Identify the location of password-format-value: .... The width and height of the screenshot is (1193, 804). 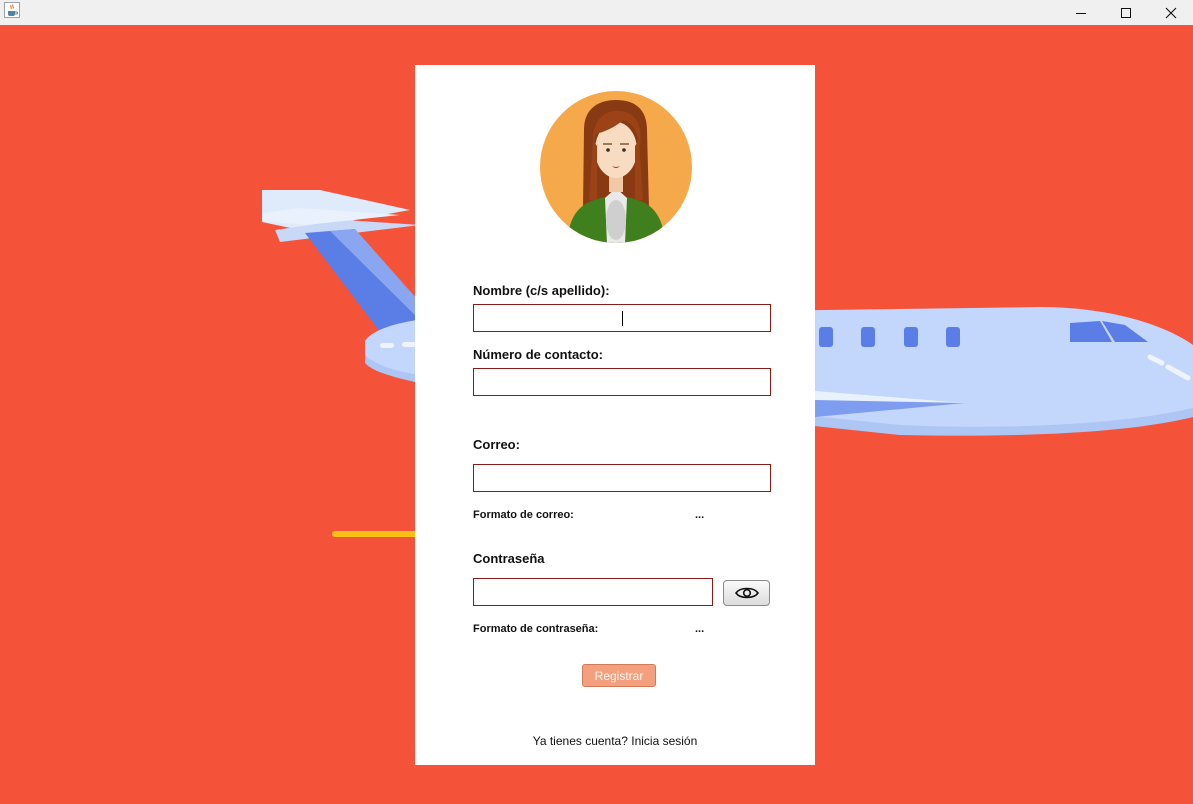
(700, 629).